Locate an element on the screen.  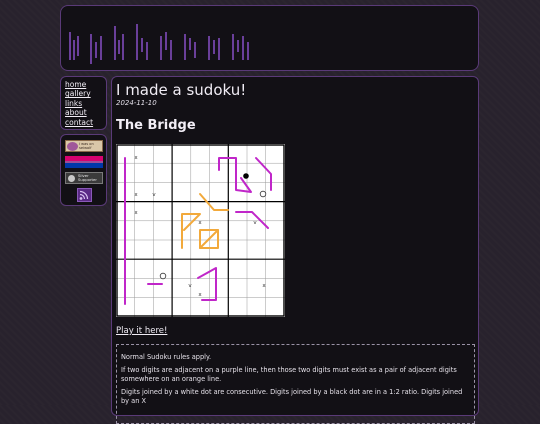
black-dot is located at coordinates (246, 176).